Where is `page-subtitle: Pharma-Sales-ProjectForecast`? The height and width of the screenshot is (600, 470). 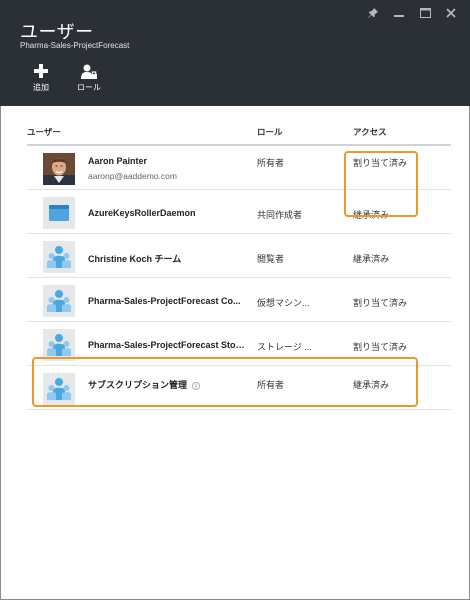 page-subtitle: Pharma-Sales-ProjectForecast is located at coordinates (75, 45).